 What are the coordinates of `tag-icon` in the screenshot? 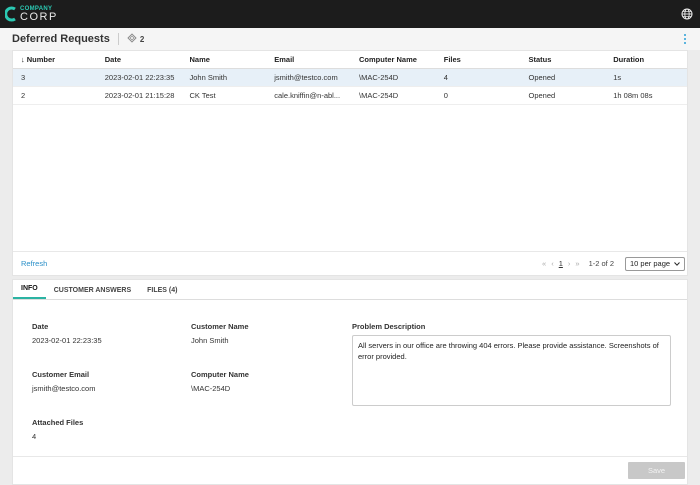 It's located at (132, 39).